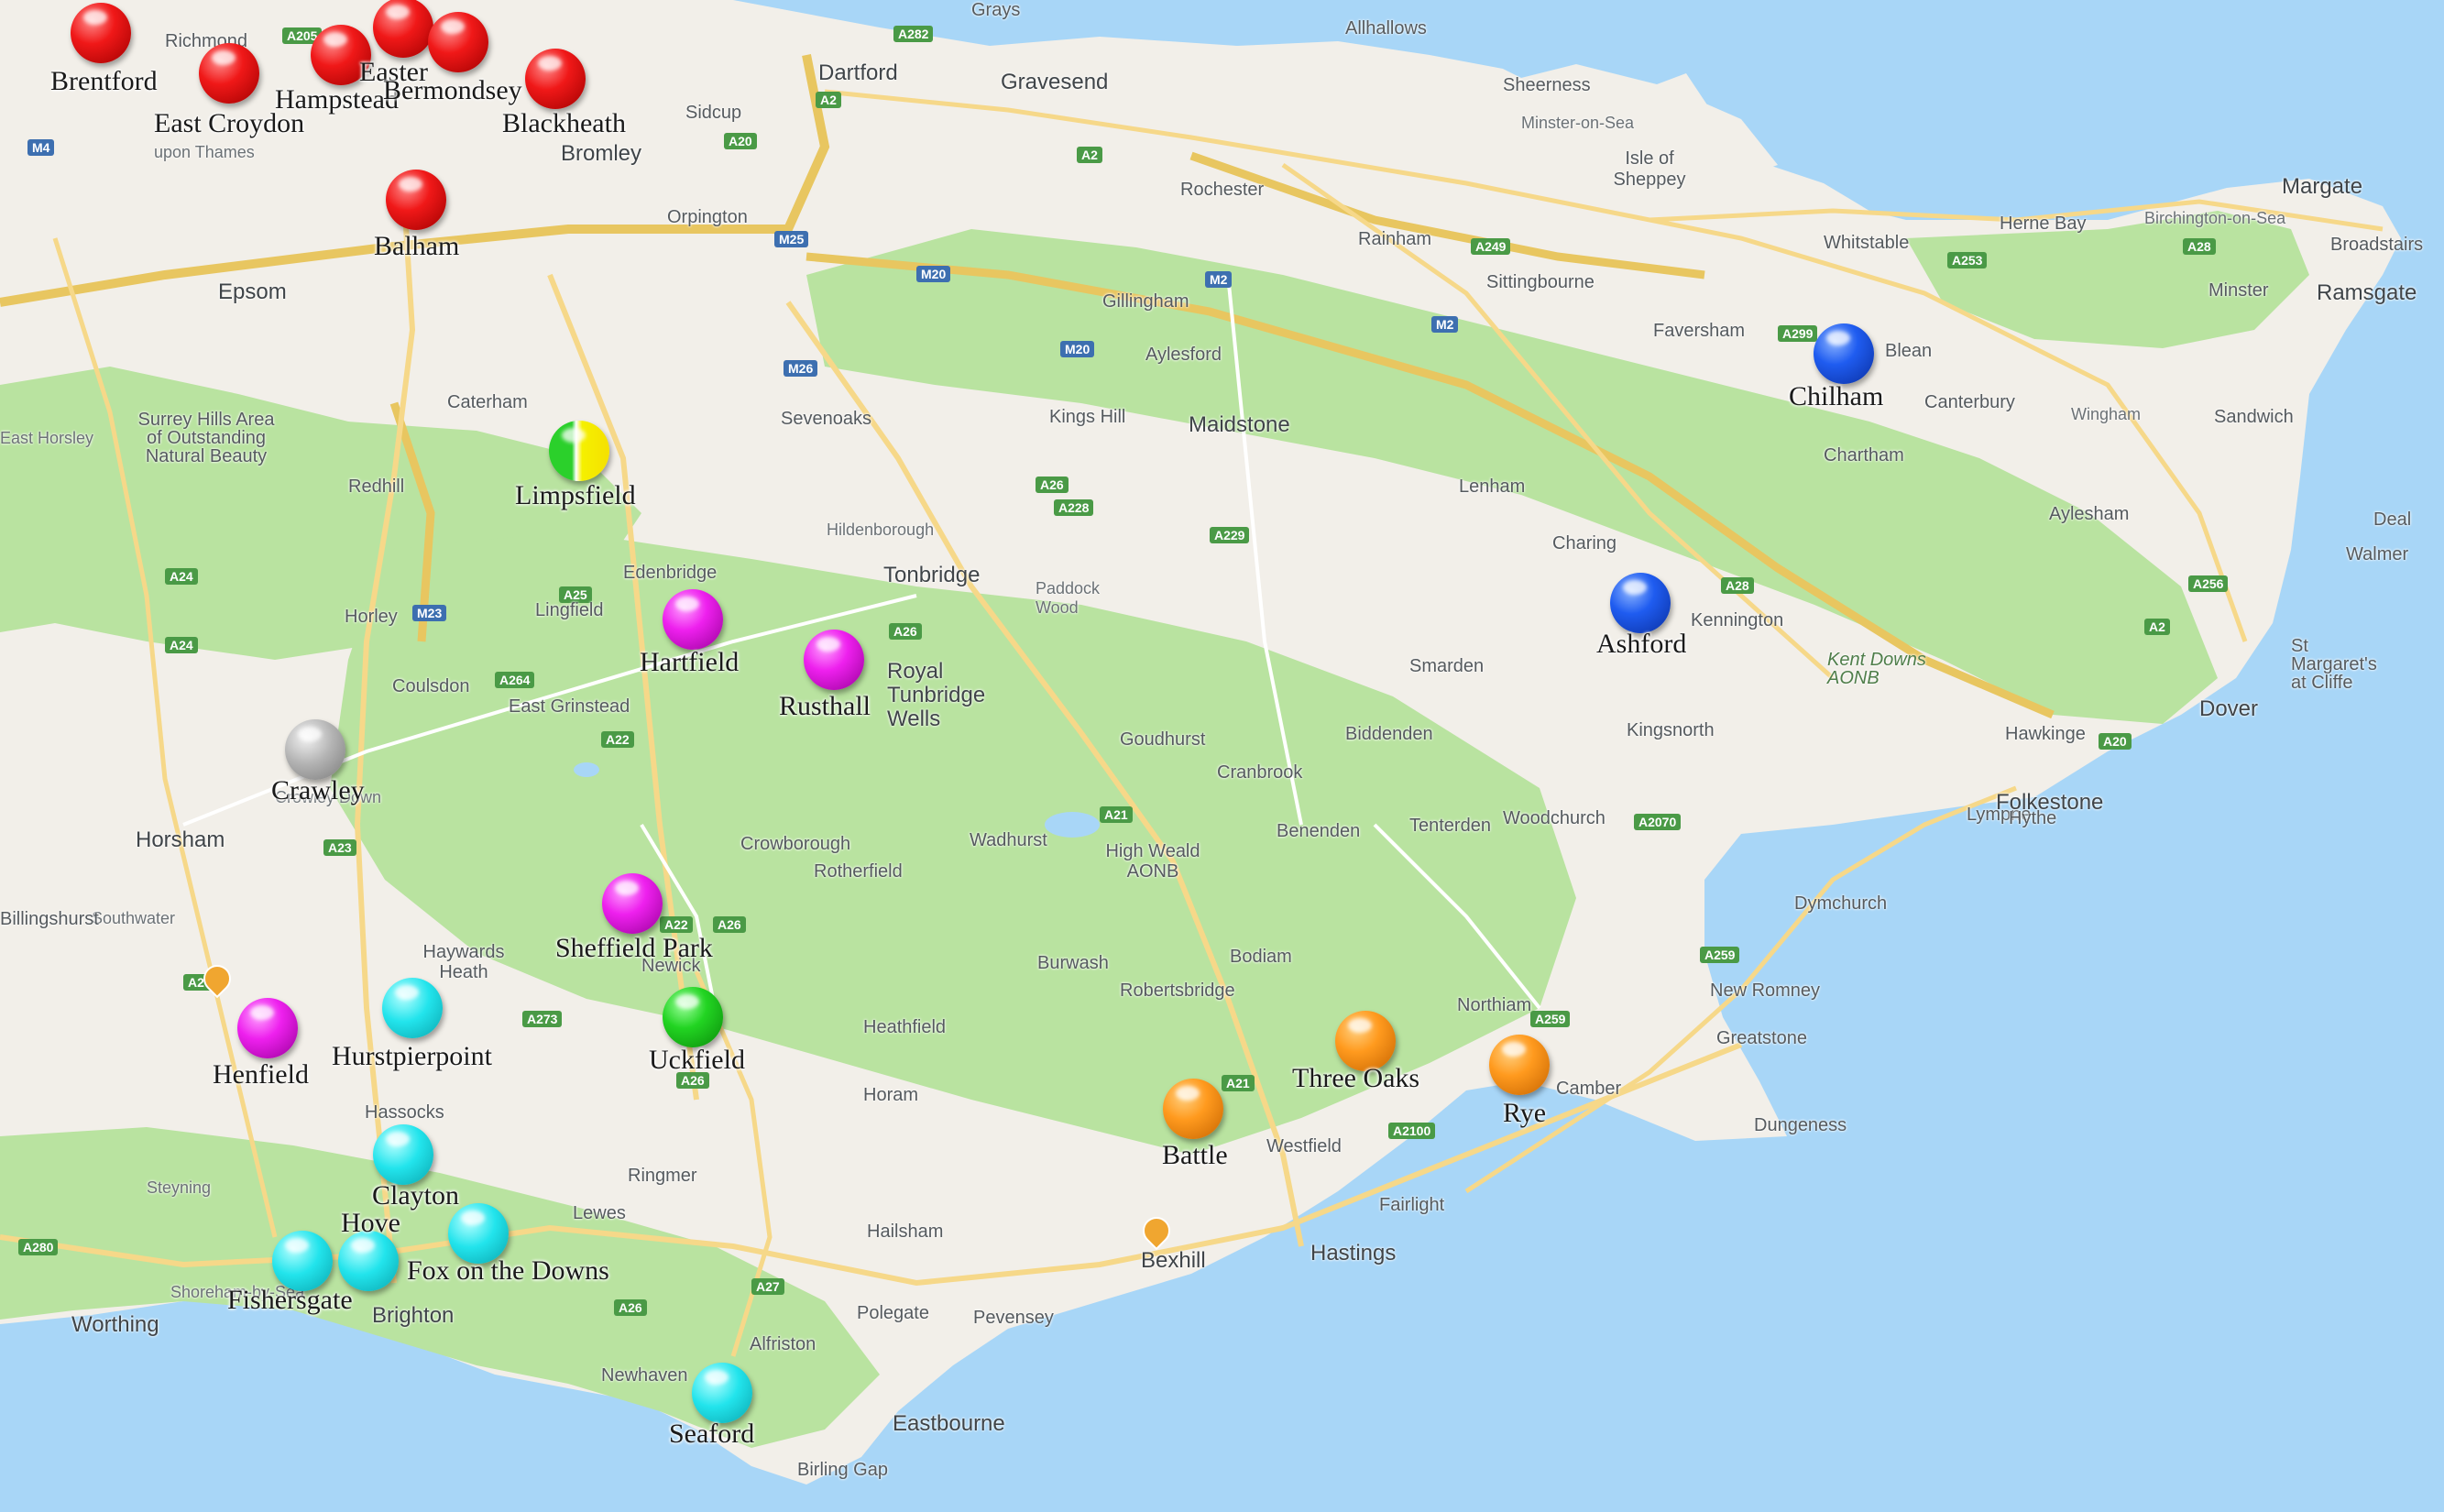  I want to click on base-label: Goudhurst, so click(1163, 739).